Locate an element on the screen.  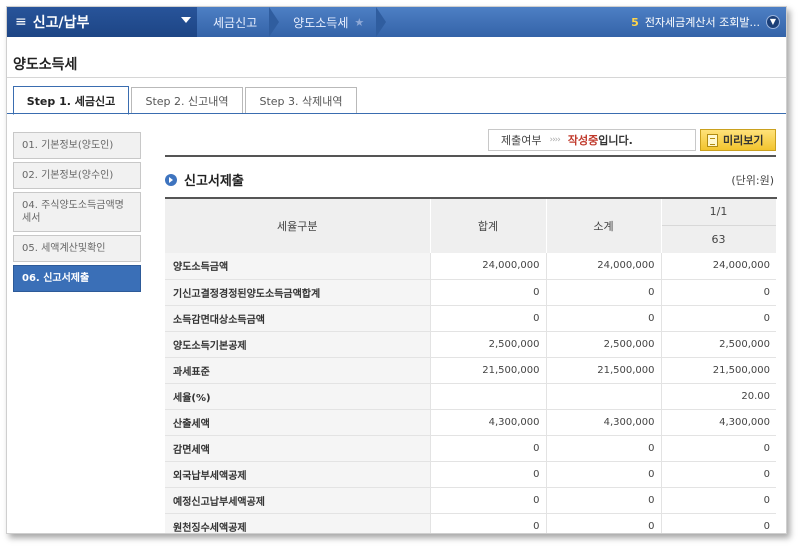
table-row: 원천징수세액공제 0 0 0 is located at coordinates (470, 523).